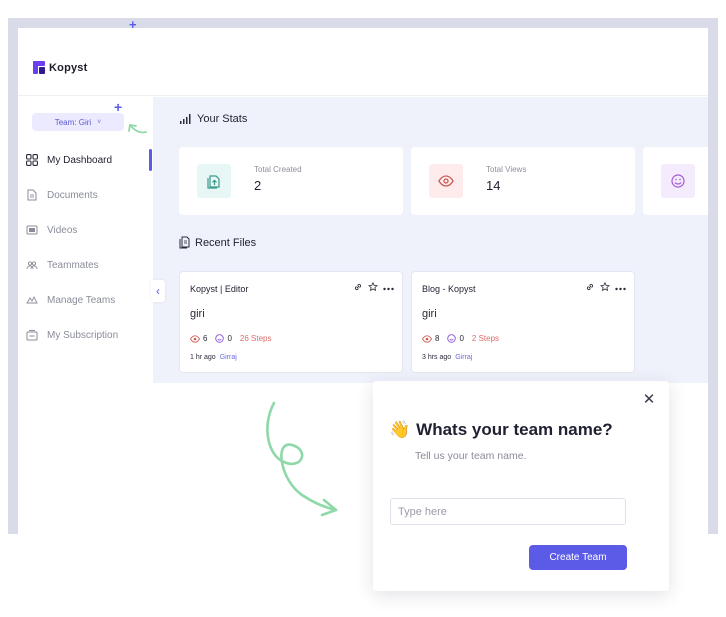 This screenshot has height=617, width=726. I want to click on brand-logo: Kopyst, so click(60, 67).